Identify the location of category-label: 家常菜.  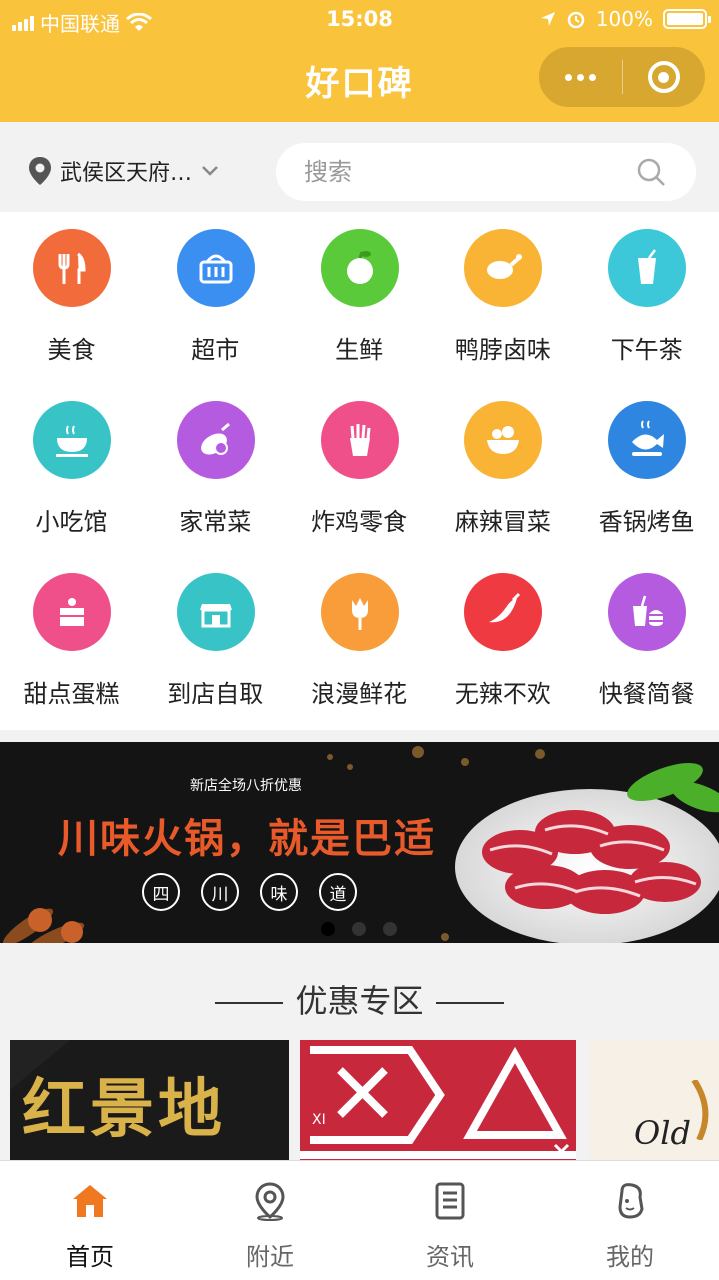
(215, 522).